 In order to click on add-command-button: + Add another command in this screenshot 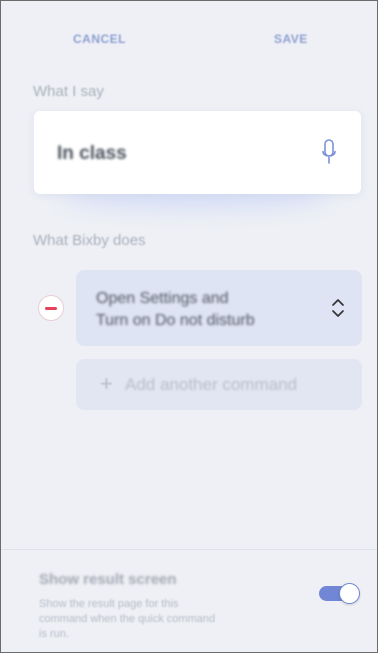, I will do `click(219, 384)`.